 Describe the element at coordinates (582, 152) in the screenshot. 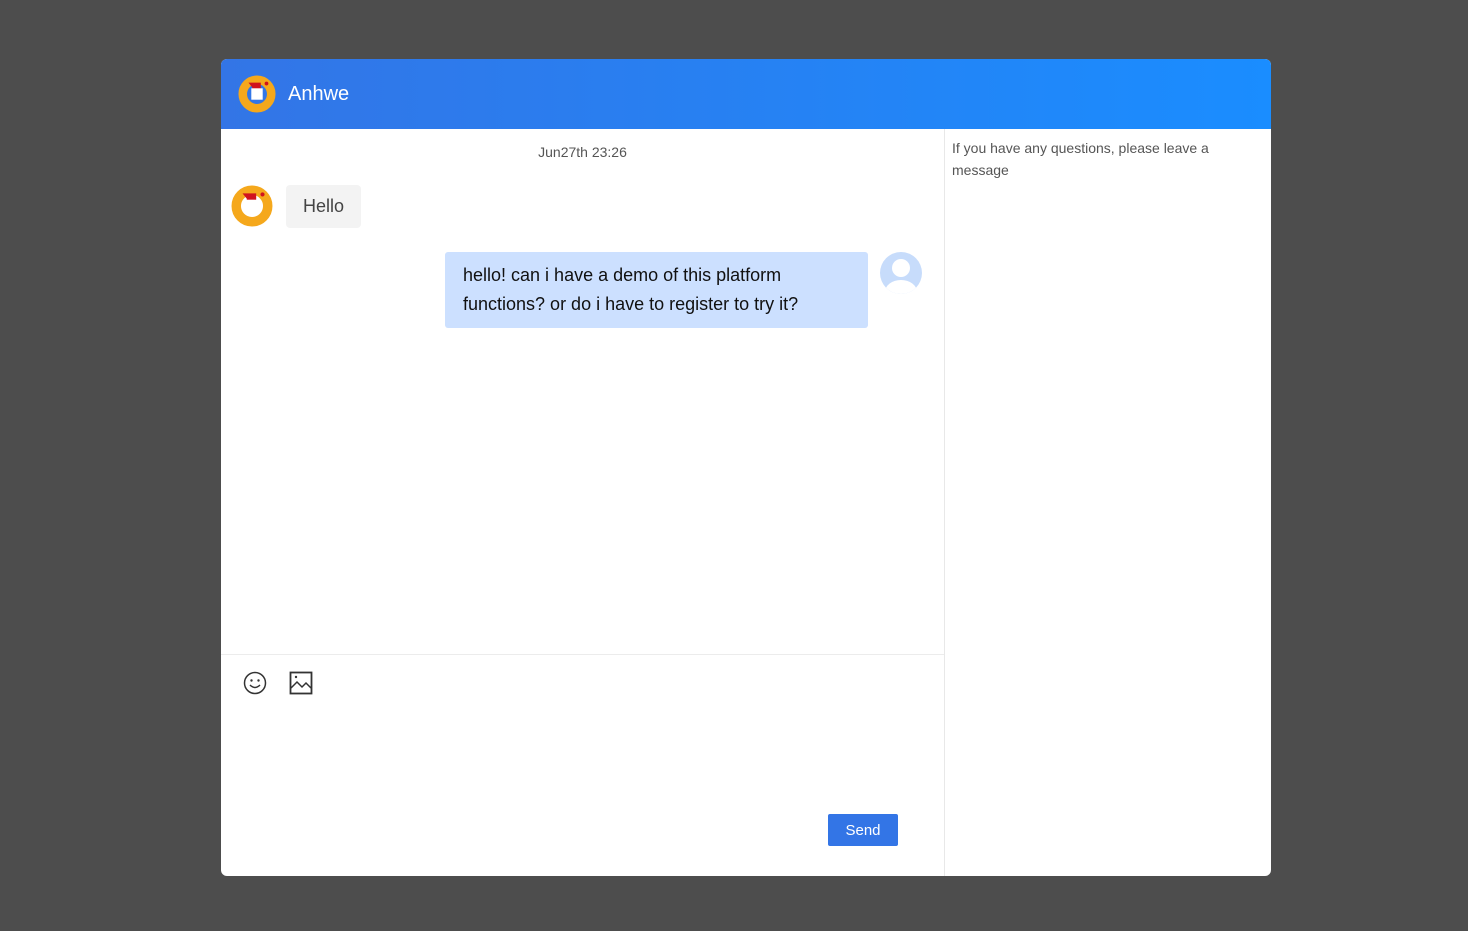

I see `message-timestamp: Jun27th 23:26` at that location.